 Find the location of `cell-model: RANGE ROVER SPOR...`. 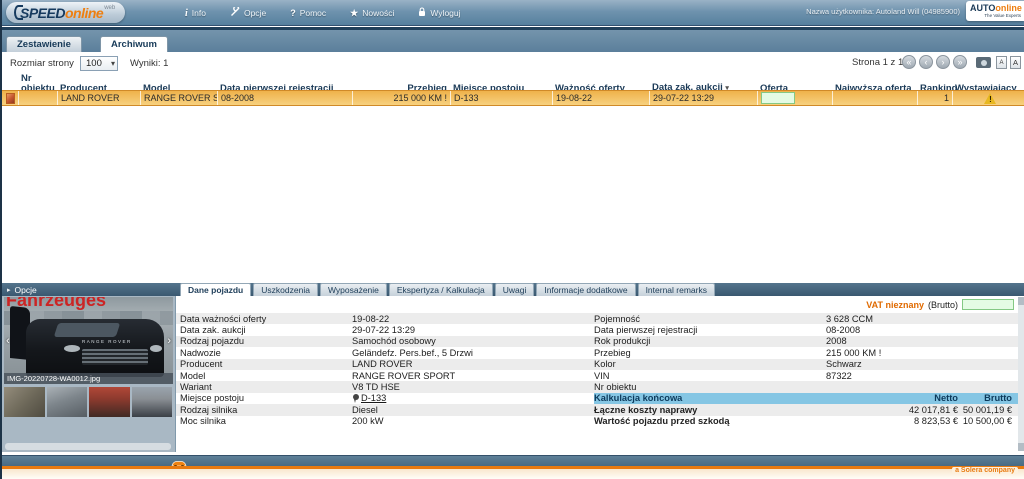

cell-model: RANGE ROVER SPOR... is located at coordinates (178, 98).